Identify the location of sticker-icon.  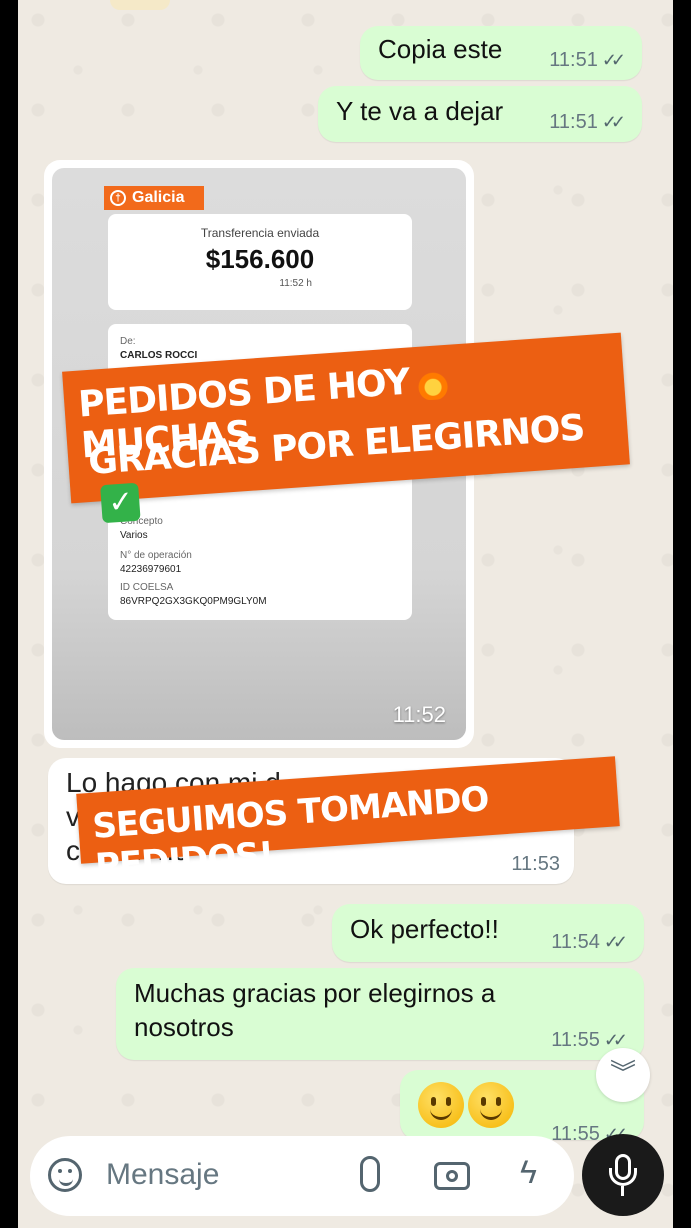
(65, 1175).